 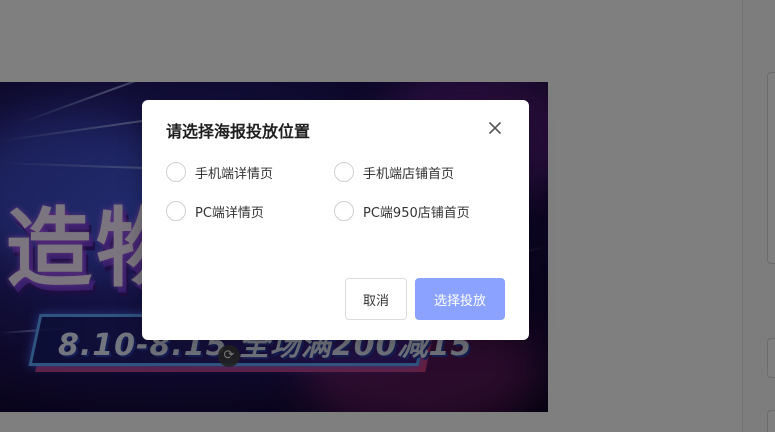 I want to click on option-mobile-detail: 手机端详情页, so click(x=219, y=172).